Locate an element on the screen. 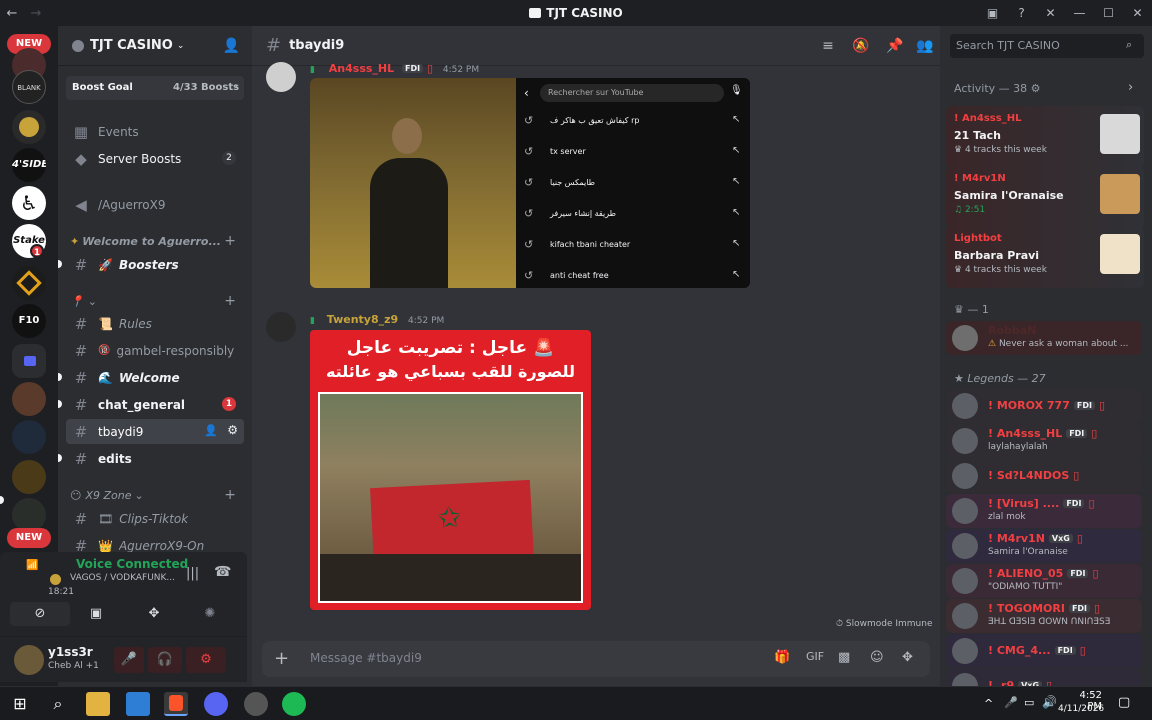 The height and width of the screenshot is (720, 1152). invite-people-icon: 👤 is located at coordinates (231, 46).